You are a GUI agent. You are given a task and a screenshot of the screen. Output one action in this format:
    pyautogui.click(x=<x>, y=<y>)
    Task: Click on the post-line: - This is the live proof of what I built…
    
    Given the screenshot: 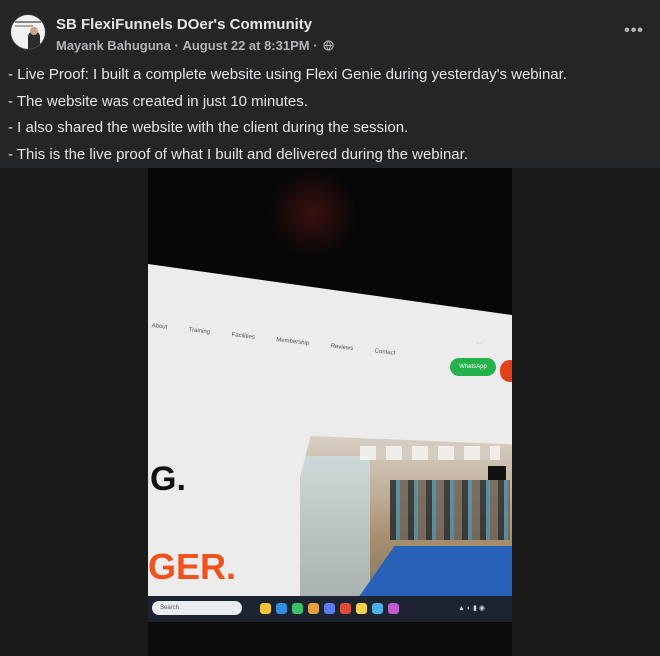 What is the action you would take?
    pyautogui.click(x=238, y=154)
    